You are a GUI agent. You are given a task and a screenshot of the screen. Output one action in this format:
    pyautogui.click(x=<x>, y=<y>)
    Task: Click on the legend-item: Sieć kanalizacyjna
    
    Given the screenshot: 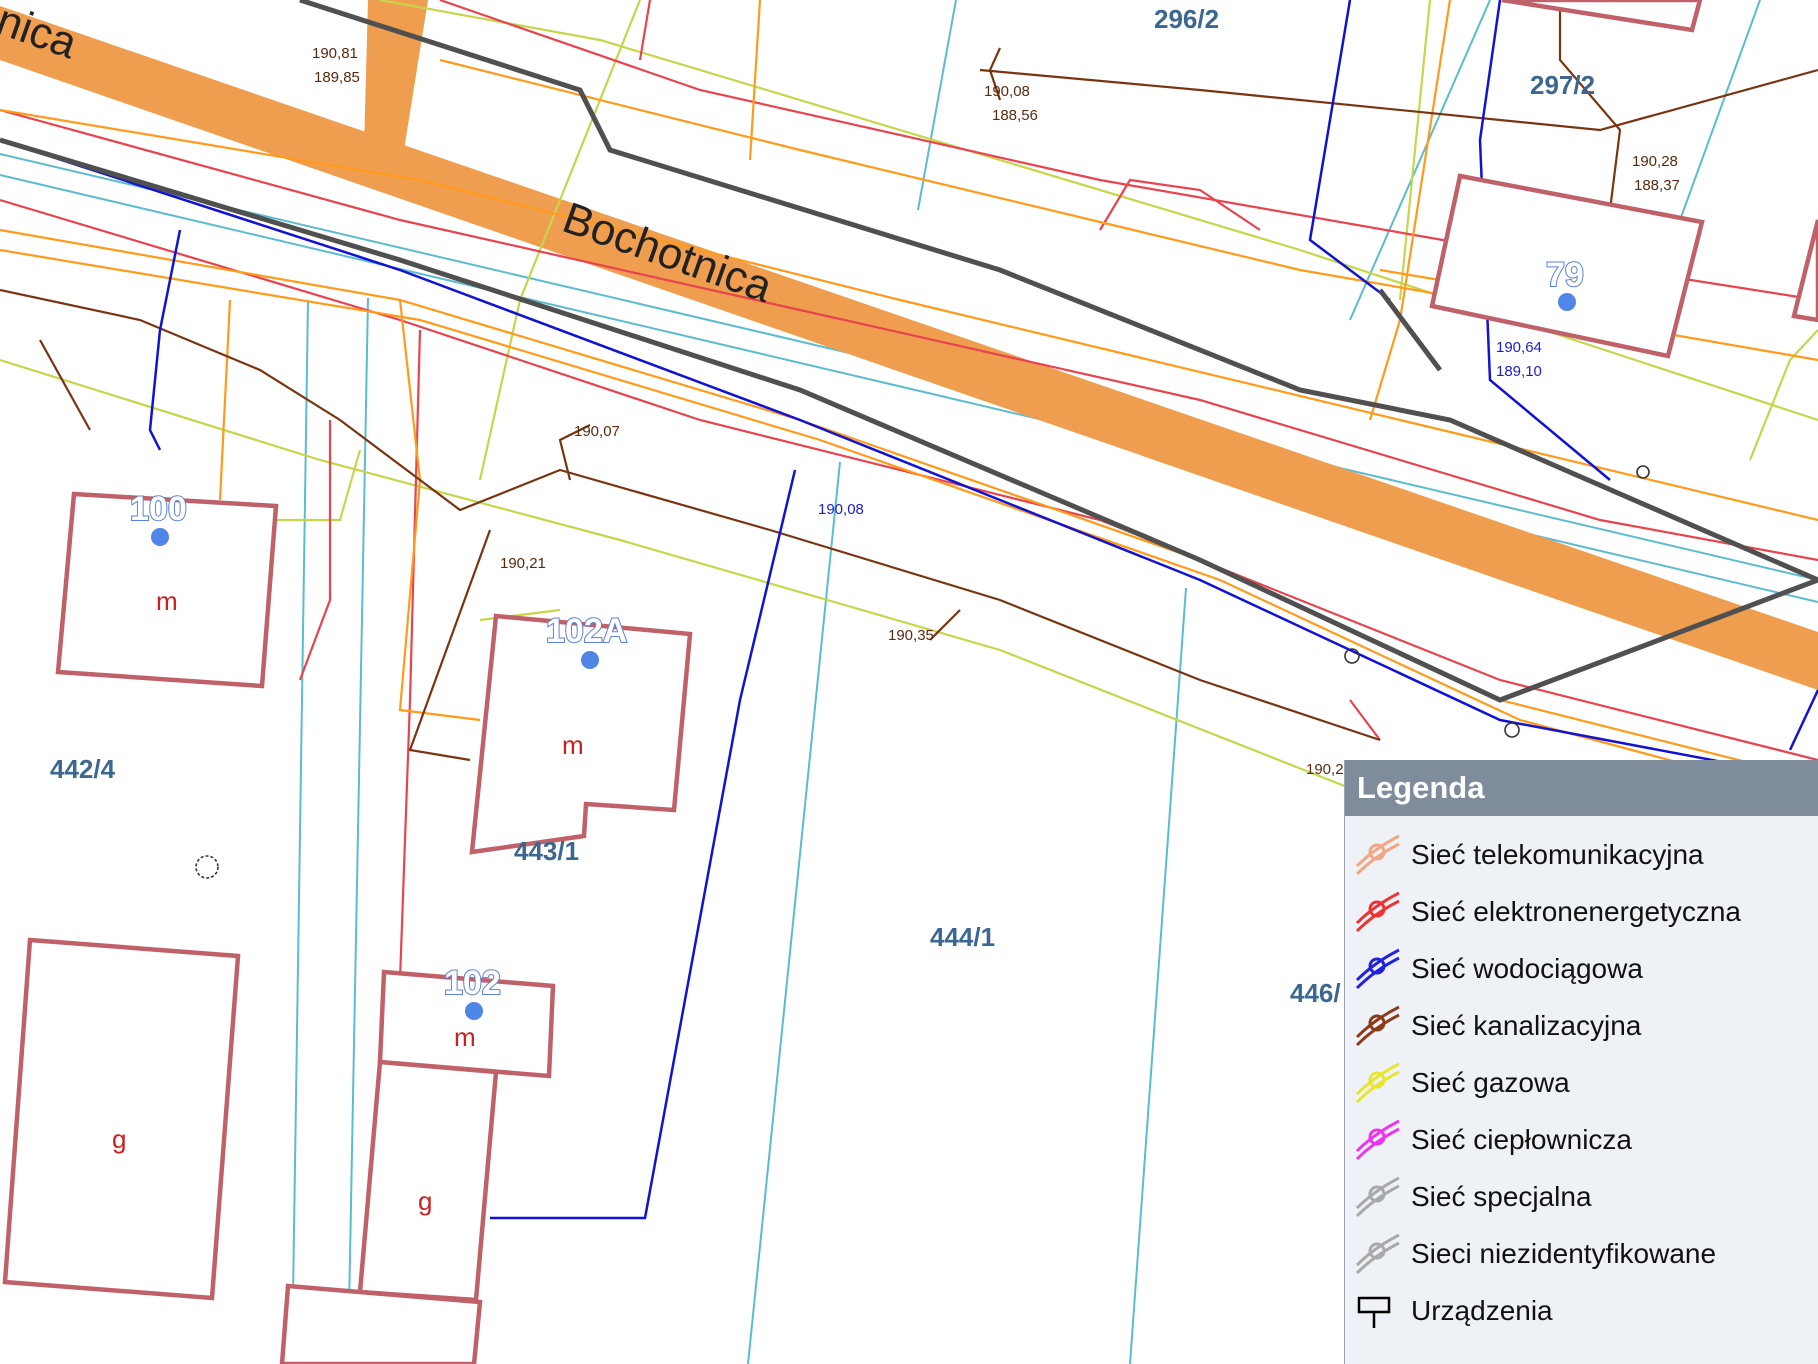 What is the action you would take?
    pyautogui.click(x=1585, y=1025)
    